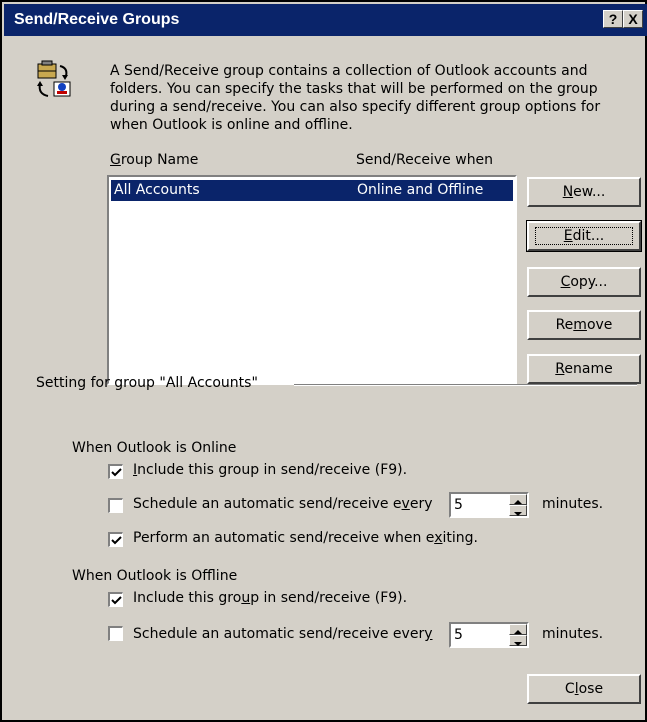 The width and height of the screenshot is (647, 722). Describe the element at coordinates (573, 504) in the screenshot. I see `online-minutes-unit: minutes.` at that location.